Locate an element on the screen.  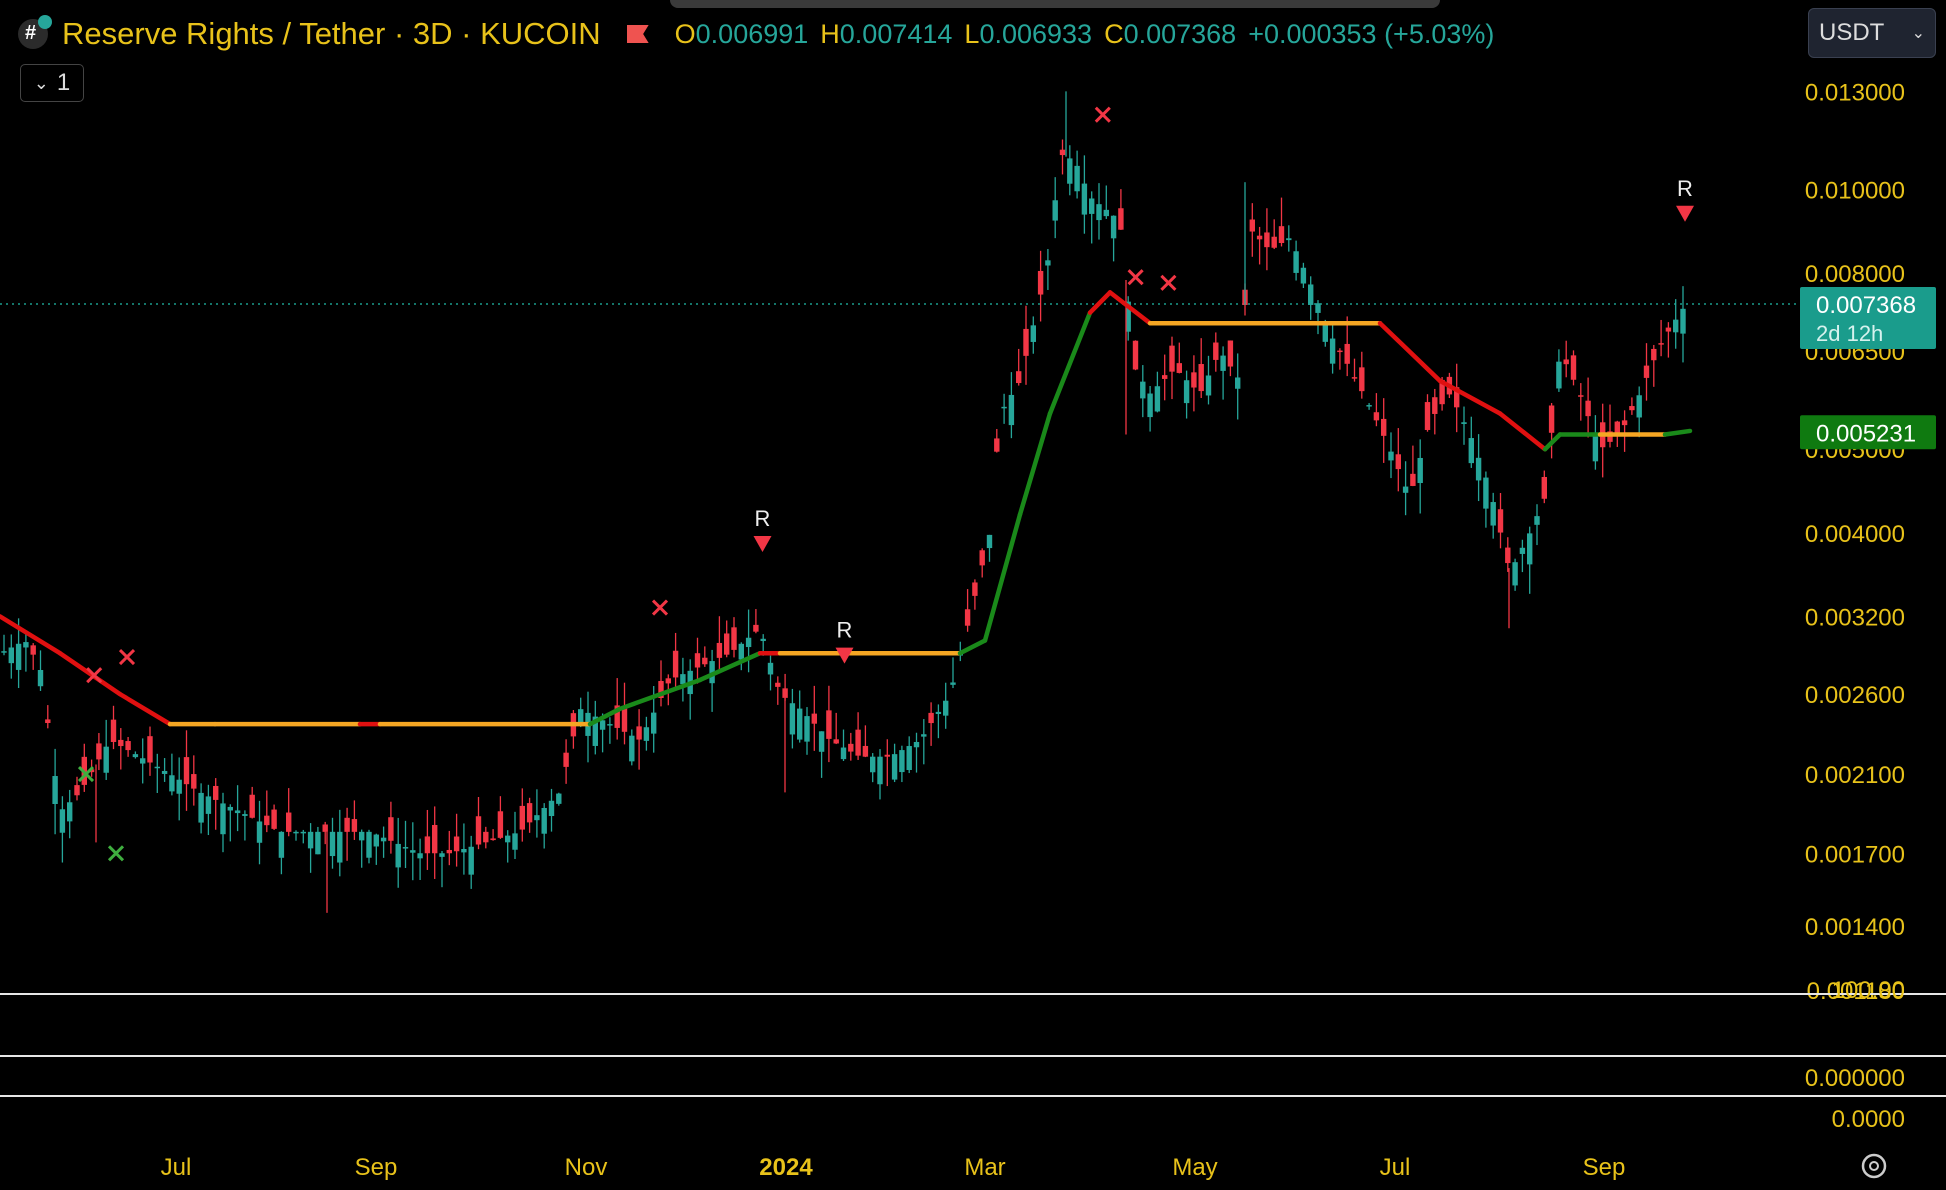
y-tick-label: 0.010000 is located at coordinates (1855, 191).